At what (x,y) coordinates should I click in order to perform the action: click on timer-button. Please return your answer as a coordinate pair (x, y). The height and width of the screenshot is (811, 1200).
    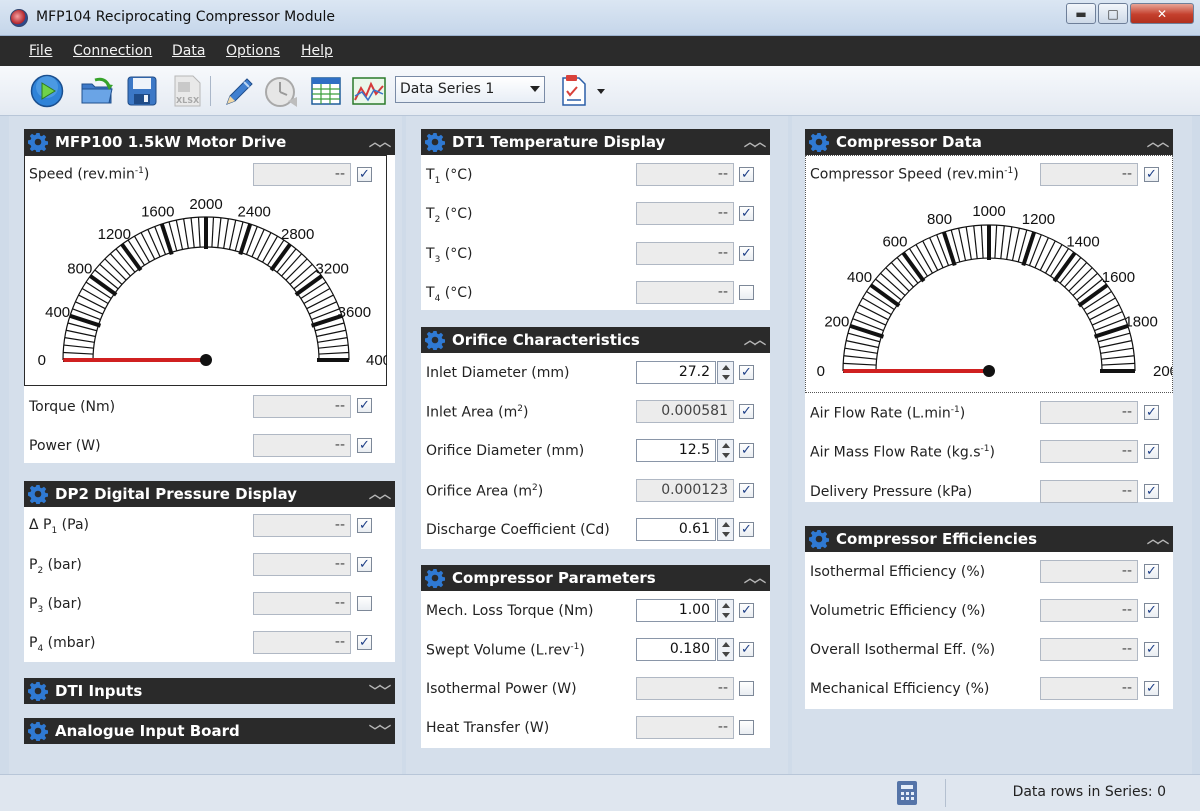
    Looking at the image, I should click on (281, 91).